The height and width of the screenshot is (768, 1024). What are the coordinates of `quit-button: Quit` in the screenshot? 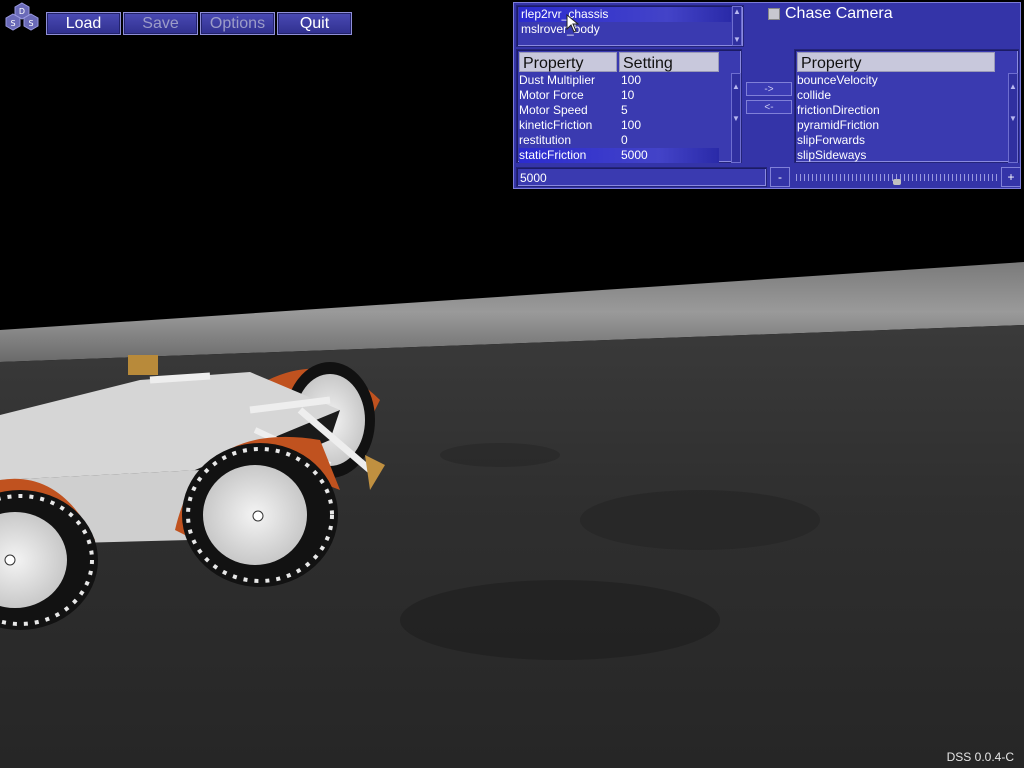 It's located at (314, 23).